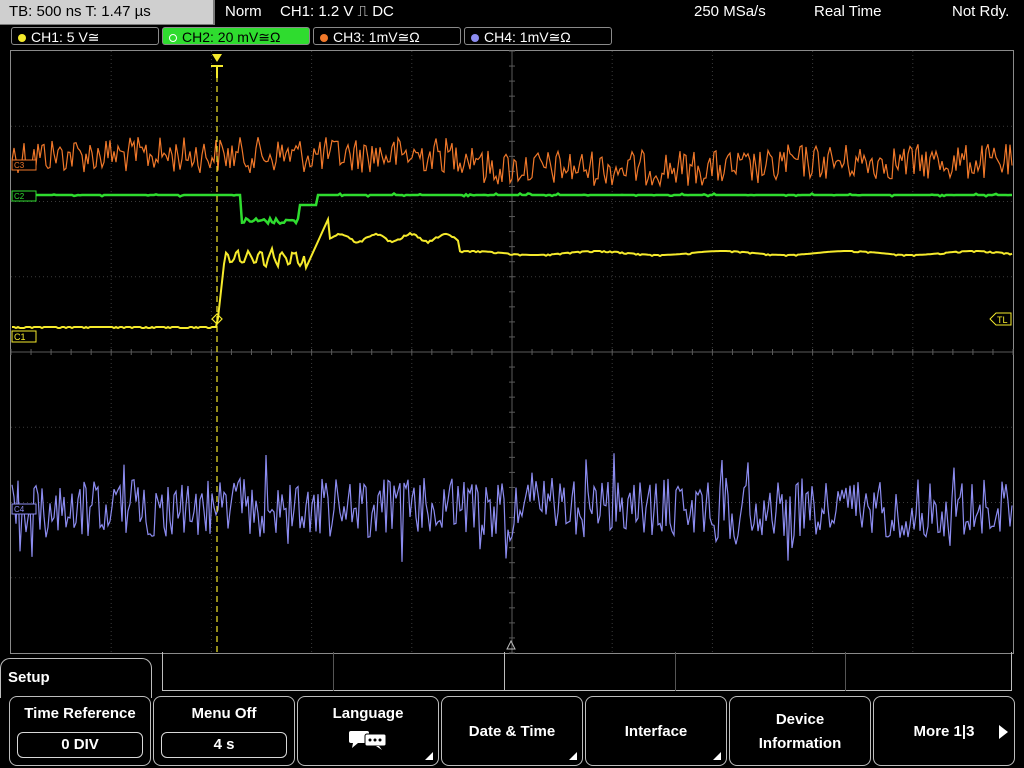 This screenshot has height=768, width=1024. I want to click on trigger-position-marker-icon, so click(217, 66).